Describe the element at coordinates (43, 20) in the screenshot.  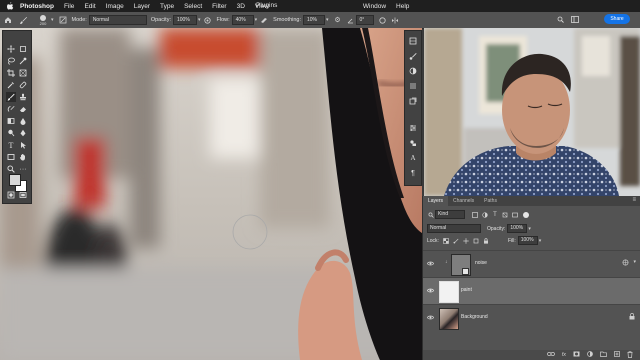
I see `brush-preset-picker: 200` at that location.